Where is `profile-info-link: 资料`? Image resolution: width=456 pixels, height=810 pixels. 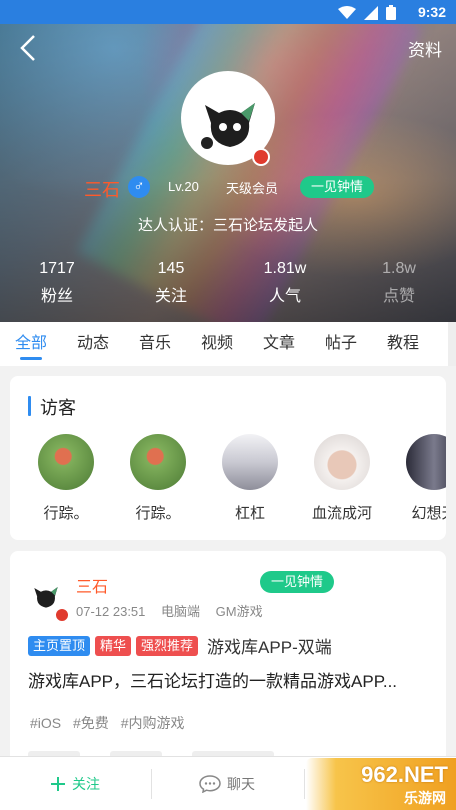
profile-info-link: 资料 is located at coordinates (425, 48).